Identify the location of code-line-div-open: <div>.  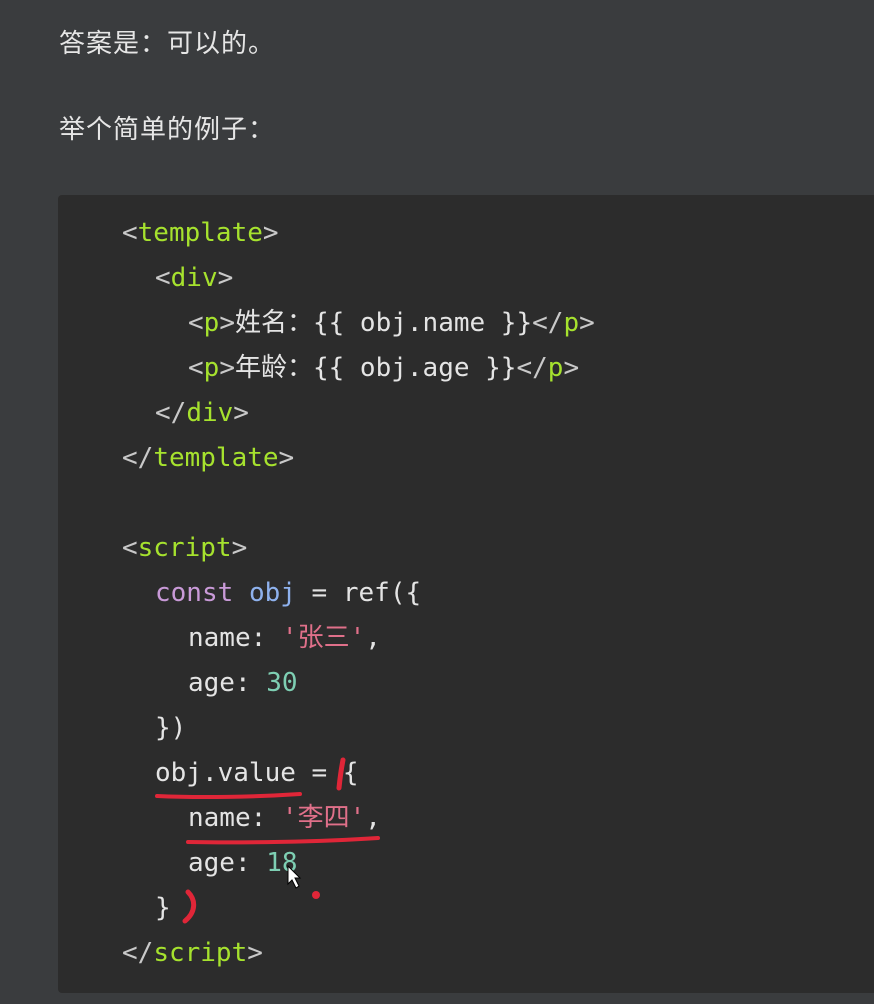
(194, 278).